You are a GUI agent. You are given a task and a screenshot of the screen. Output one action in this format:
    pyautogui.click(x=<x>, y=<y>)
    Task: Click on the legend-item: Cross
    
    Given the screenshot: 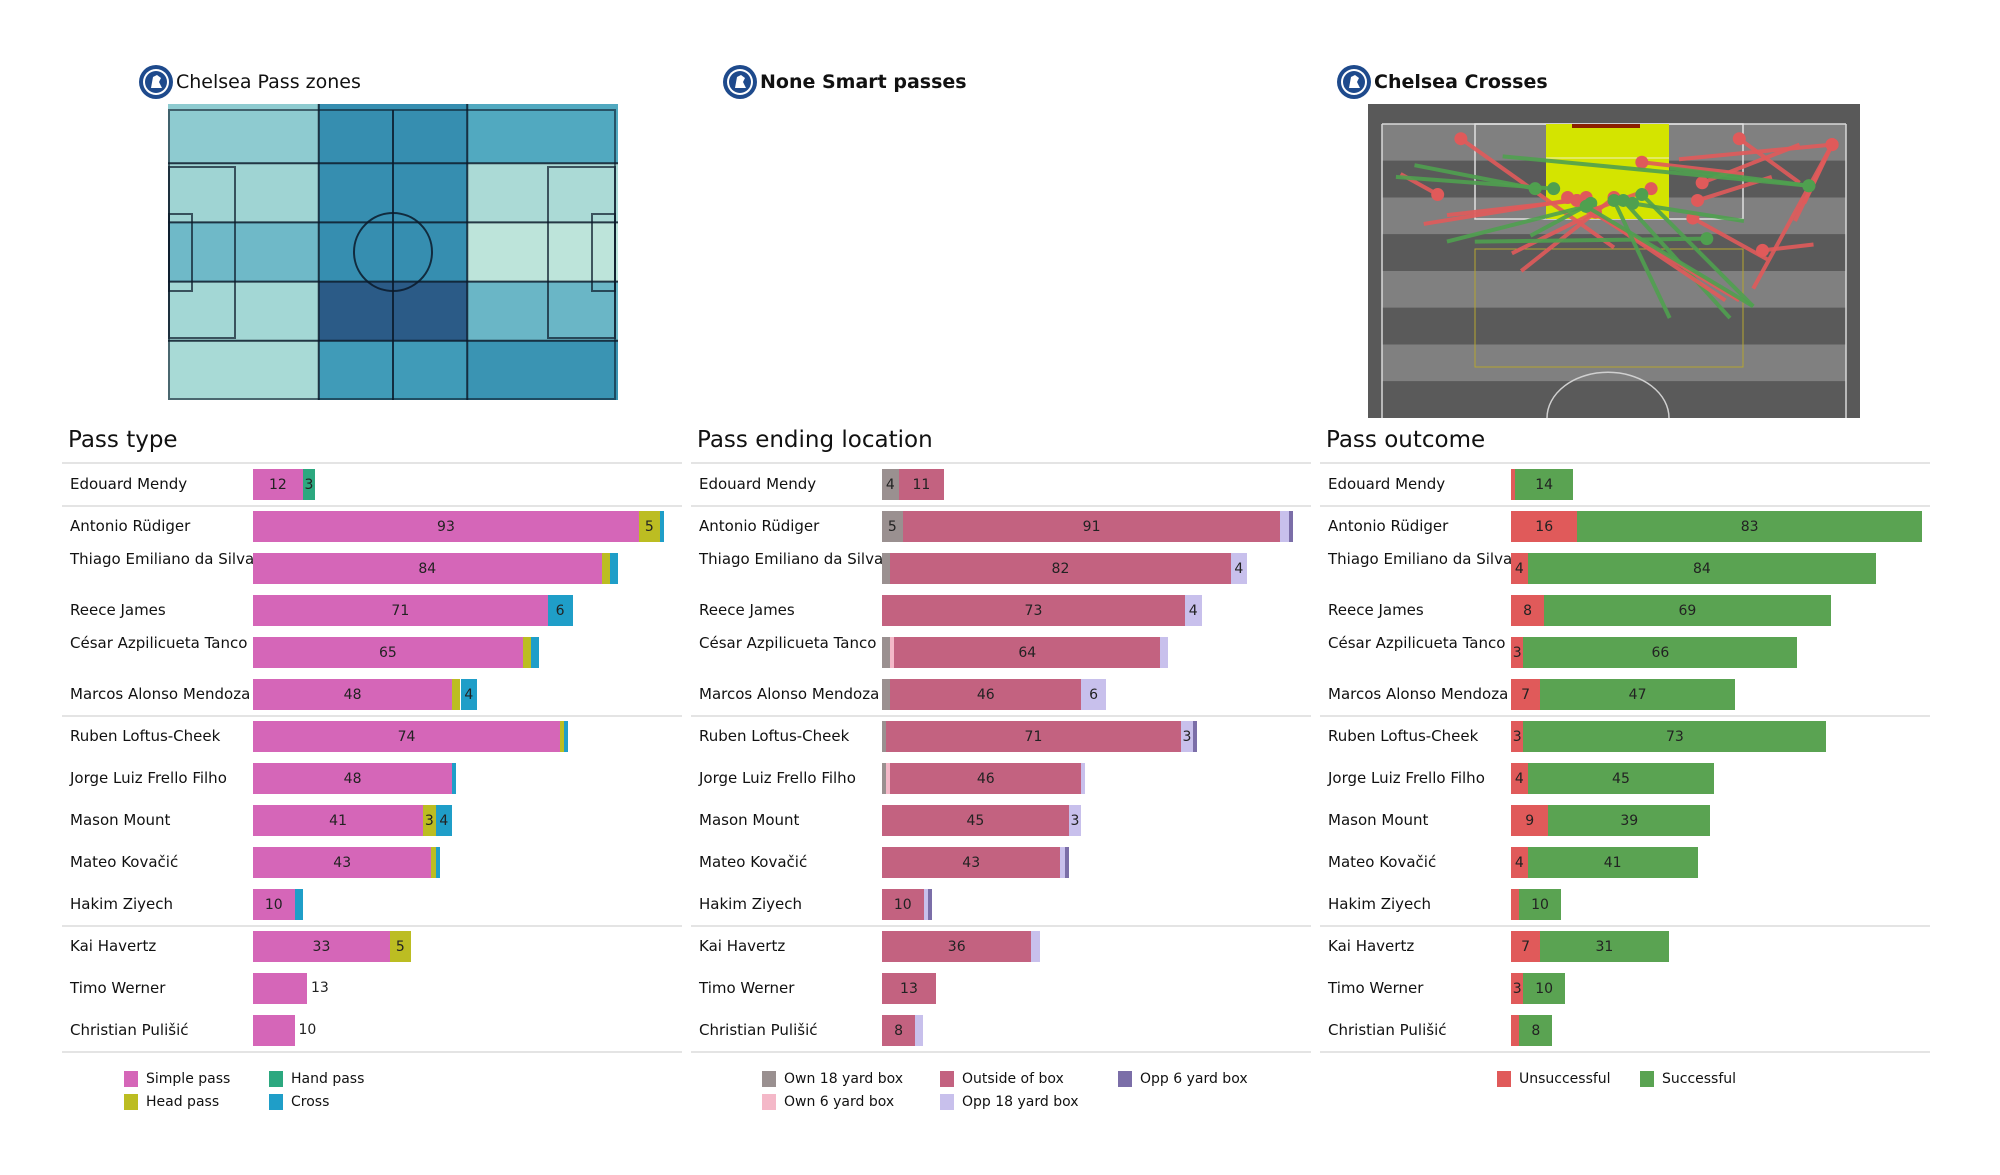 What is the action you would take?
    pyautogui.click(x=299, y=1102)
    